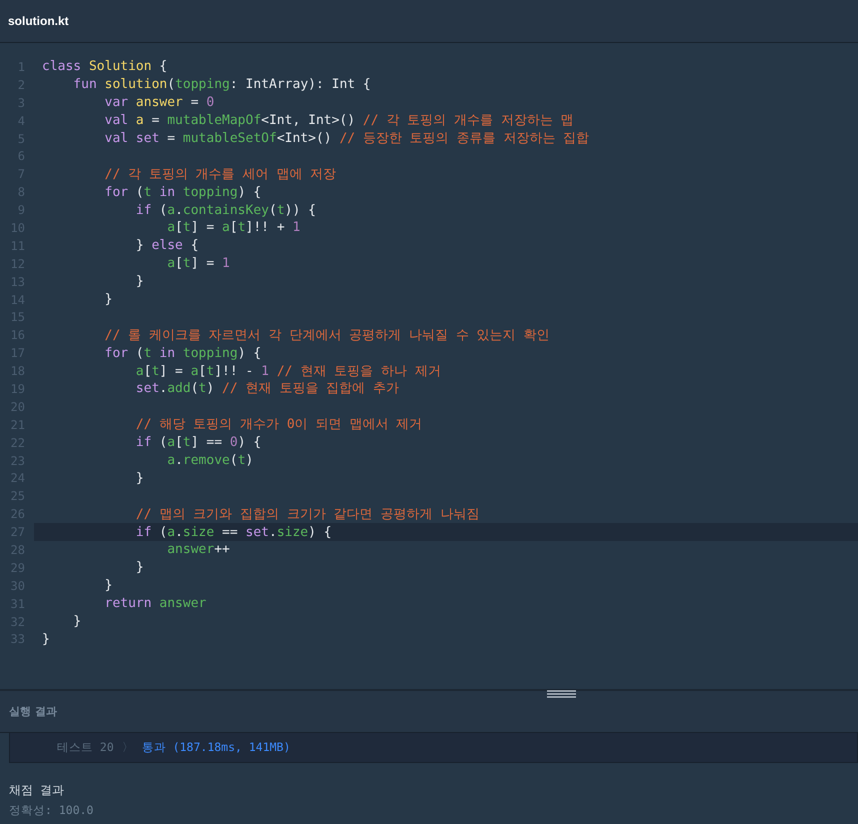  Describe the element at coordinates (225, 210) in the screenshot. I see `code-line: if (a.containsKey(t)) {` at that location.